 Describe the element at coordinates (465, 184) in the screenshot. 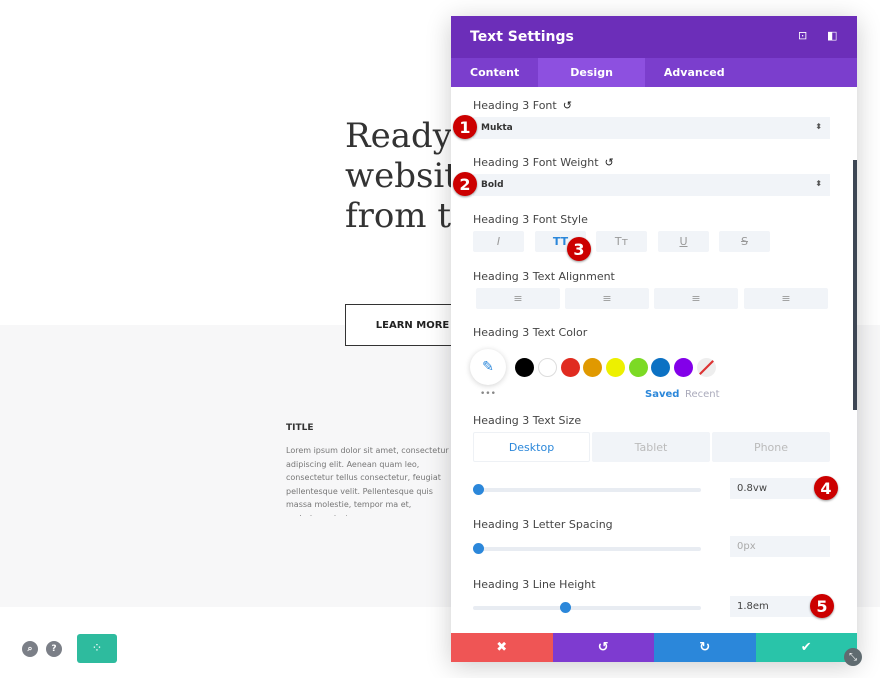

I see `step-badge: 2` at that location.